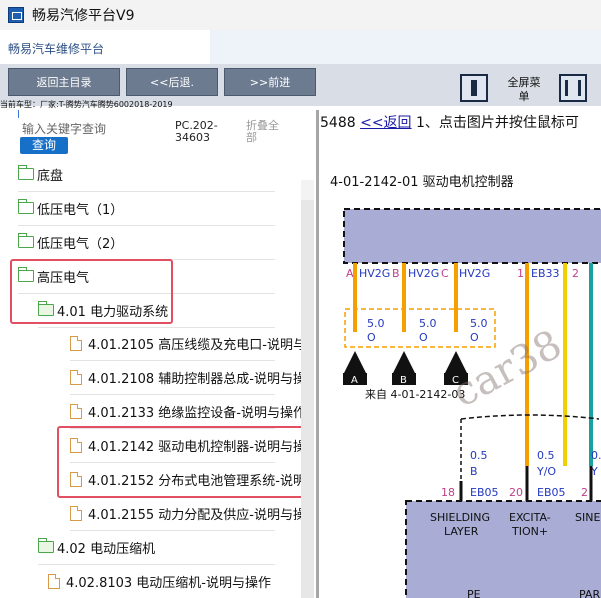  I want to click on tree-item: 低压电气（2）, so click(70, 242).